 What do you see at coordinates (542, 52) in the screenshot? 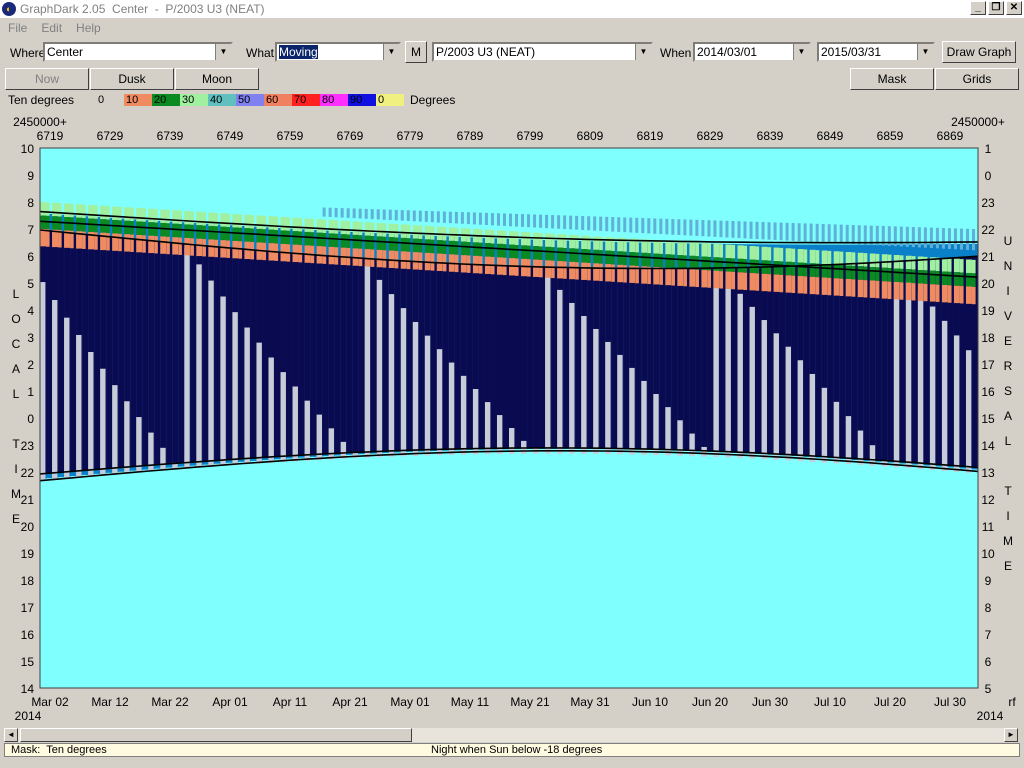
I see `object-select: P/2003 U3 (NEAT) ▼` at bounding box center [542, 52].